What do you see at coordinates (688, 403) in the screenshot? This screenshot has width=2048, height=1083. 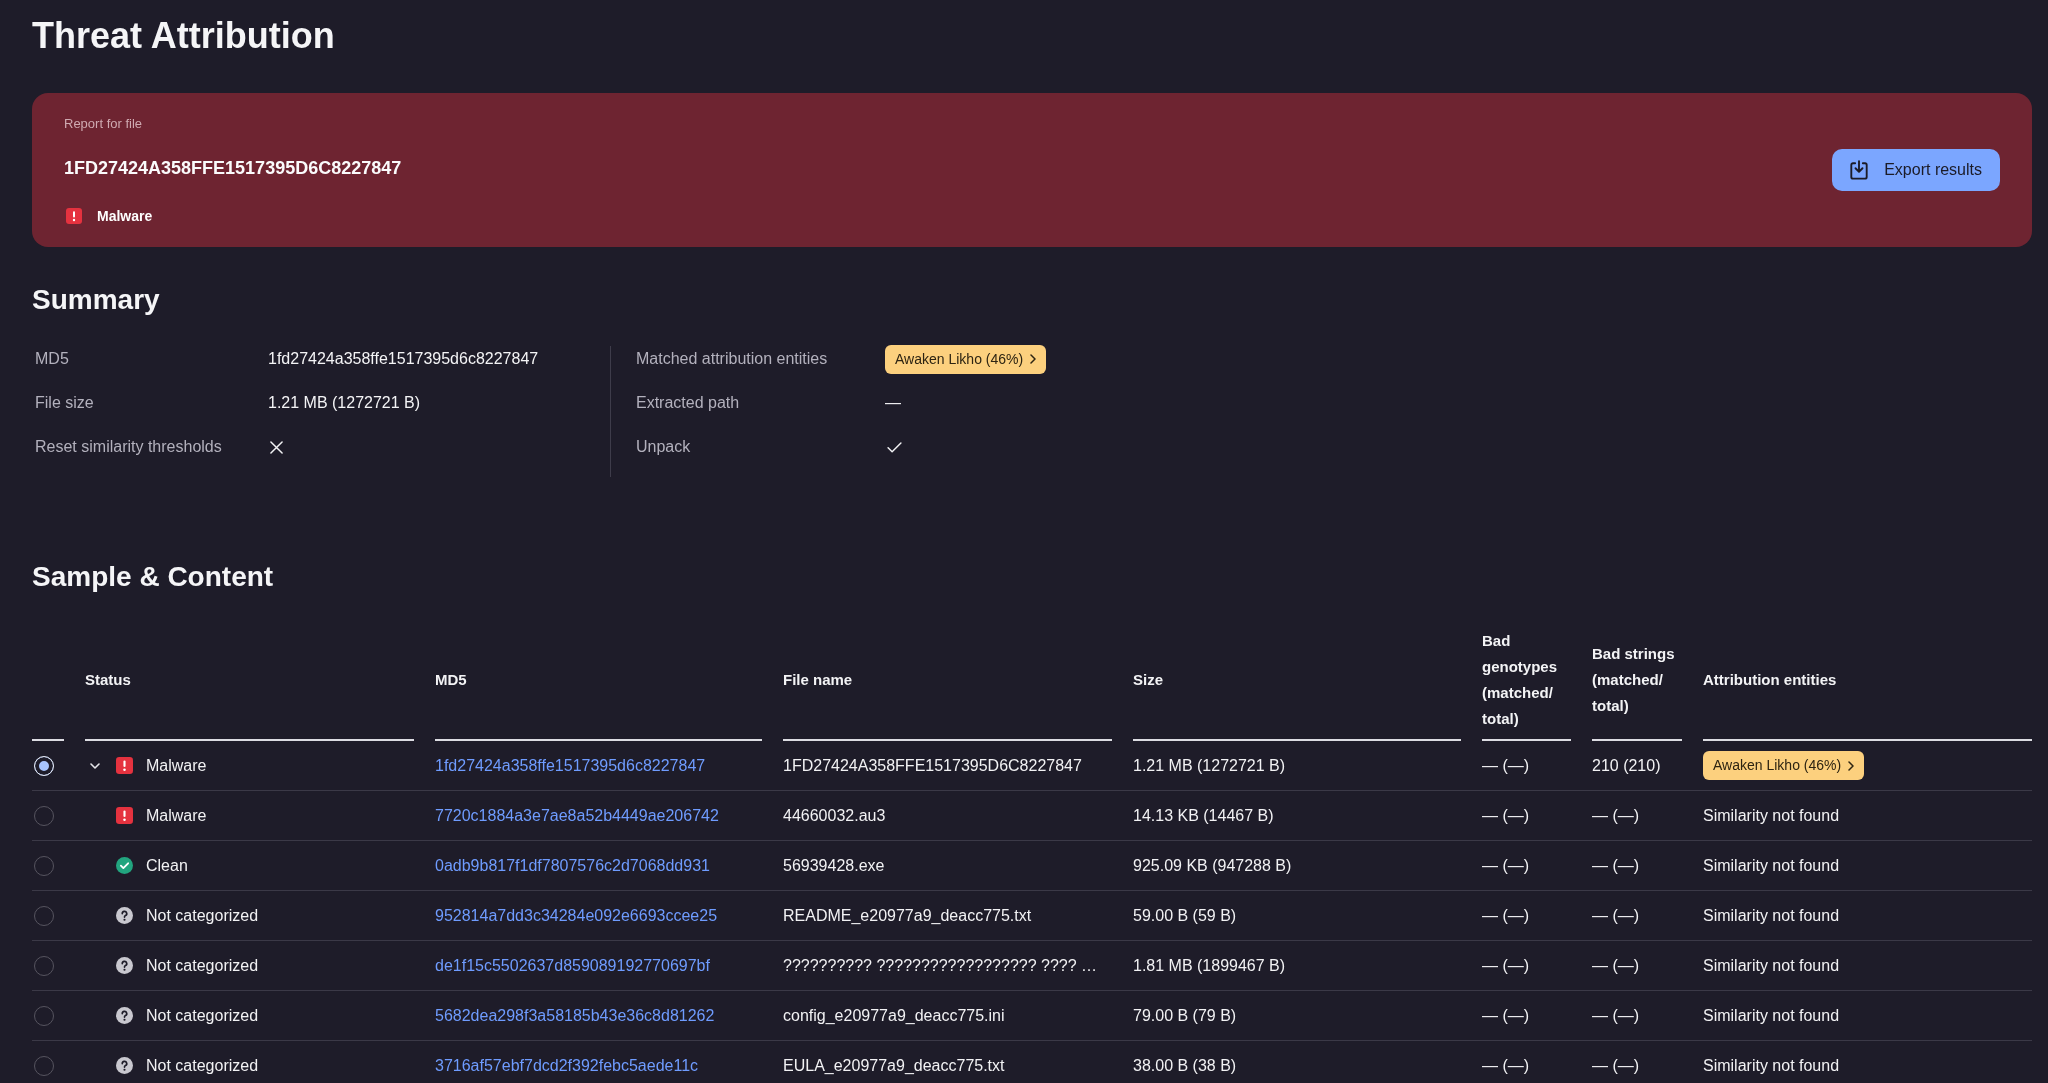 I see `summary-label: Extracted path` at bounding box center [688, 403].